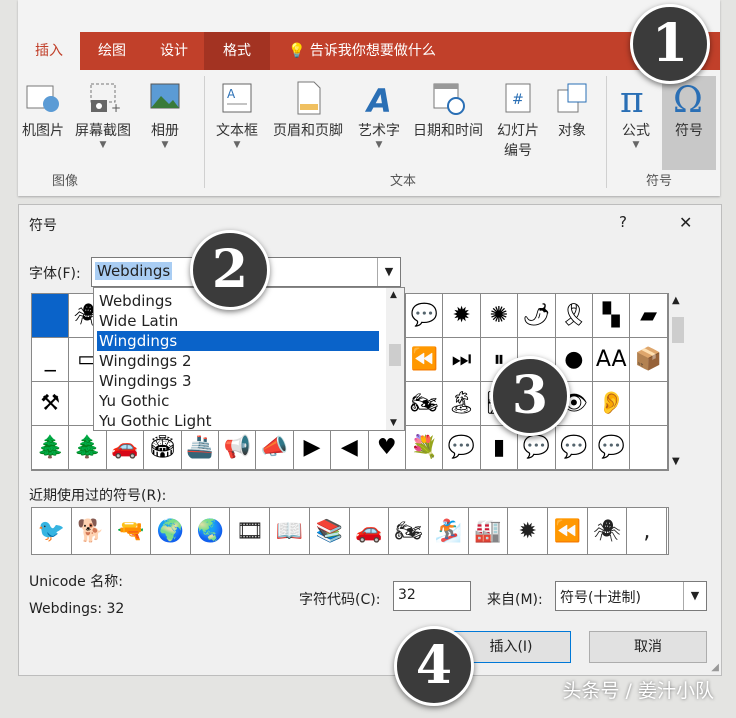  What do you see at coordinates (237, 51) in the screenshot?
I see `tab-format: 格式` at bounding box center [237, 51].